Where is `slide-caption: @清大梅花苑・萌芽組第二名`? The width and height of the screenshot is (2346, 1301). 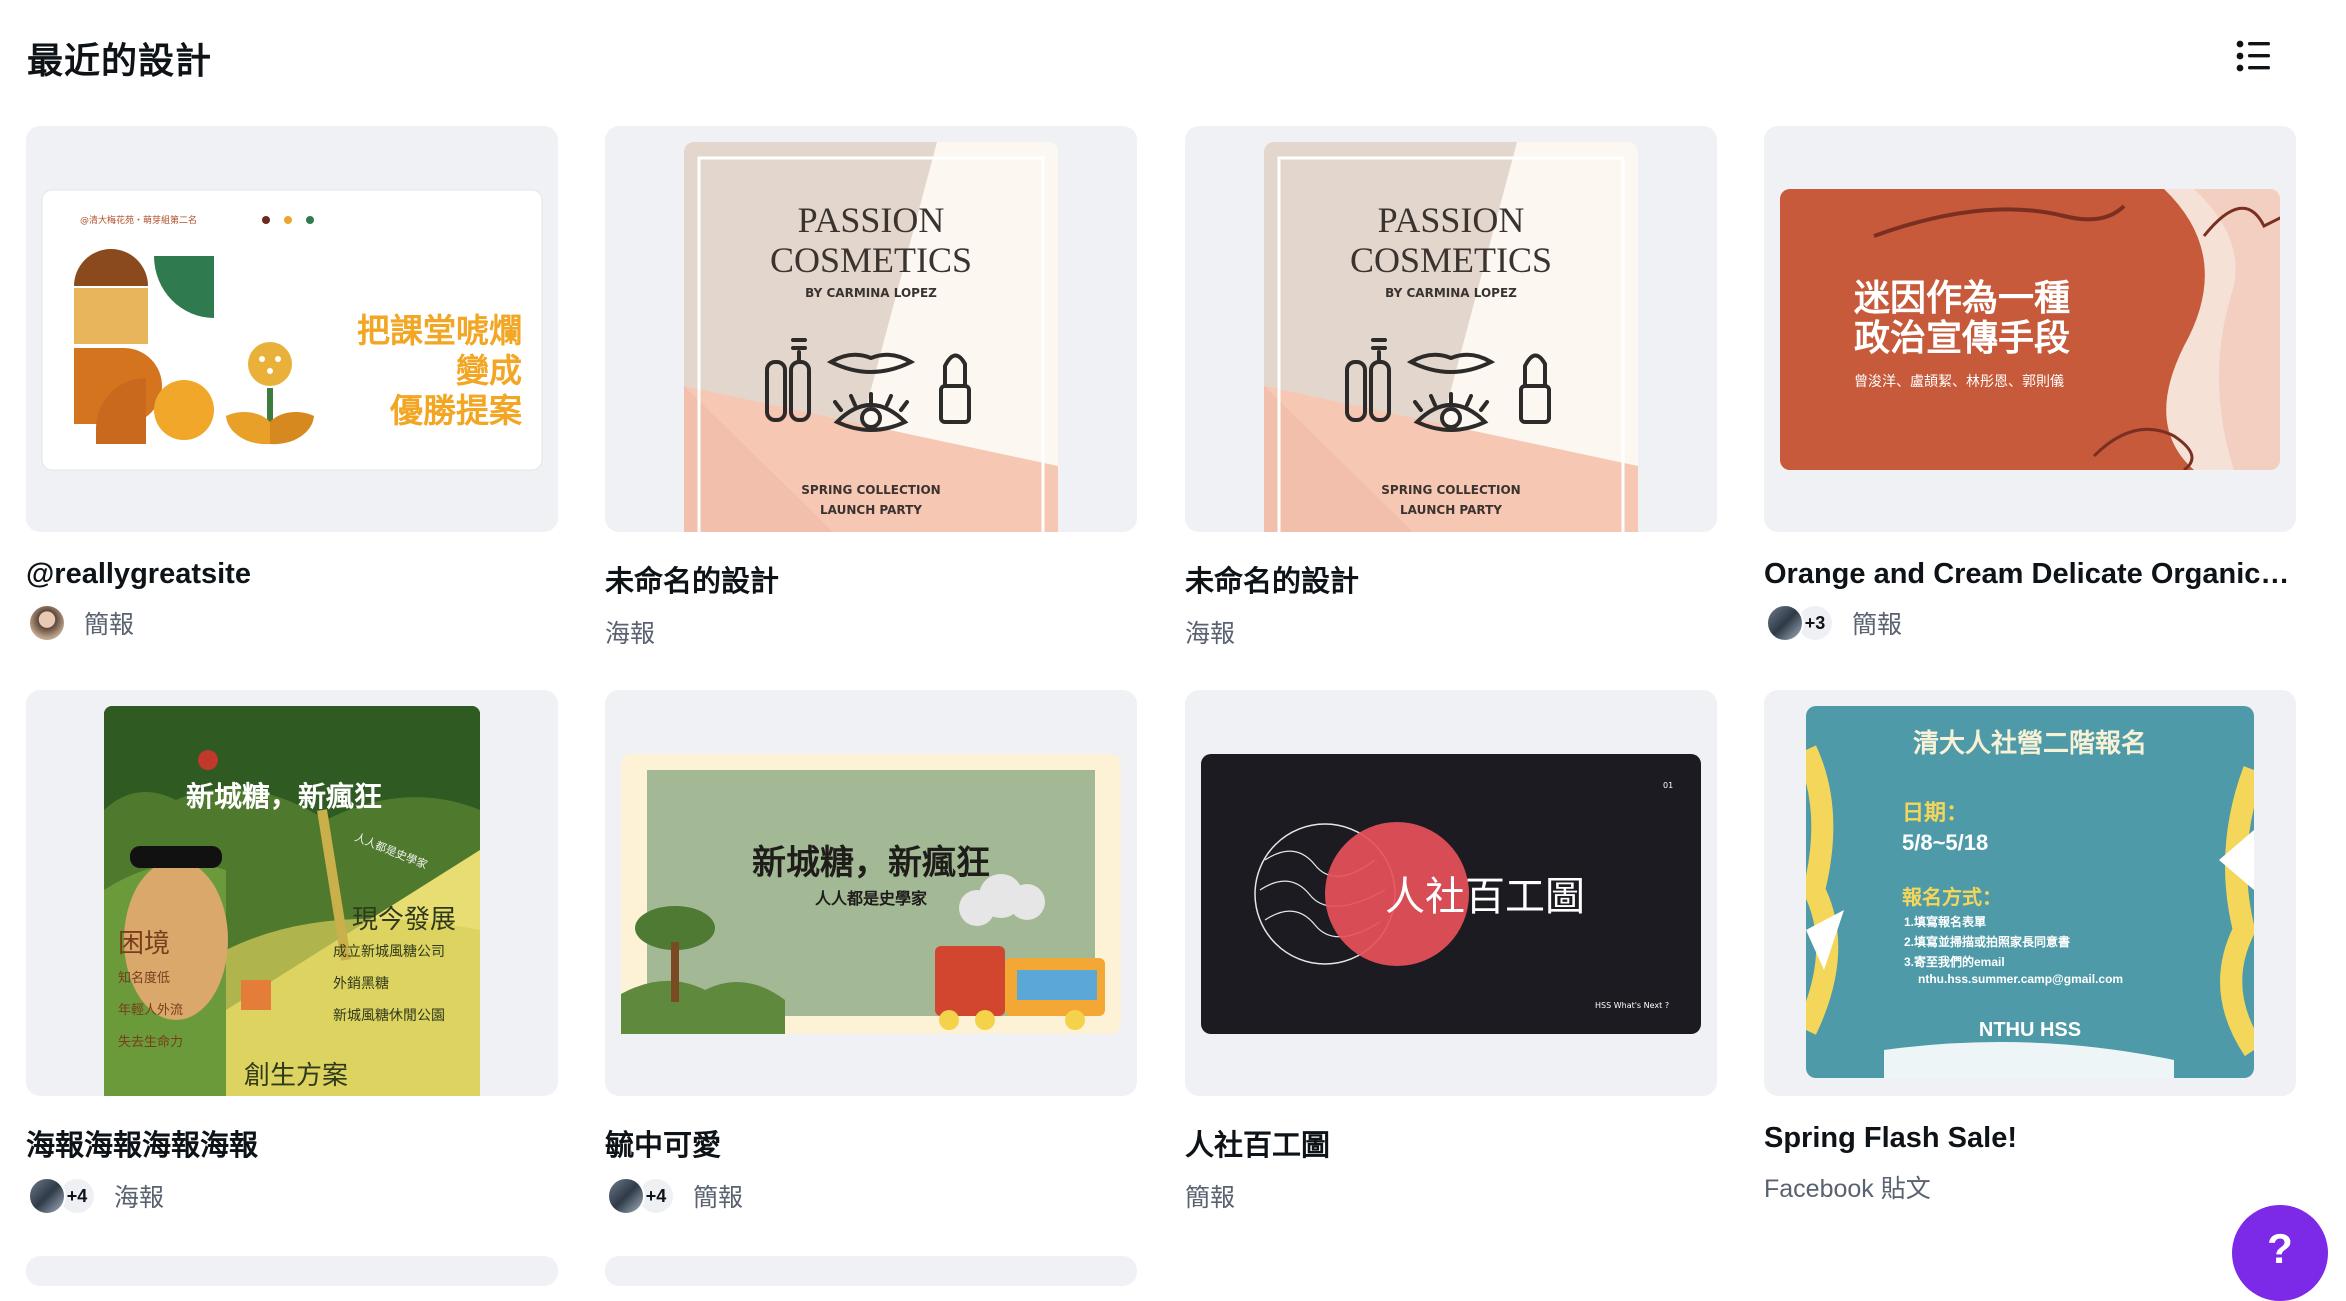
slide-caption: @清大梅花苑・萌芽組第二名 is located at coordinates (138, 220).